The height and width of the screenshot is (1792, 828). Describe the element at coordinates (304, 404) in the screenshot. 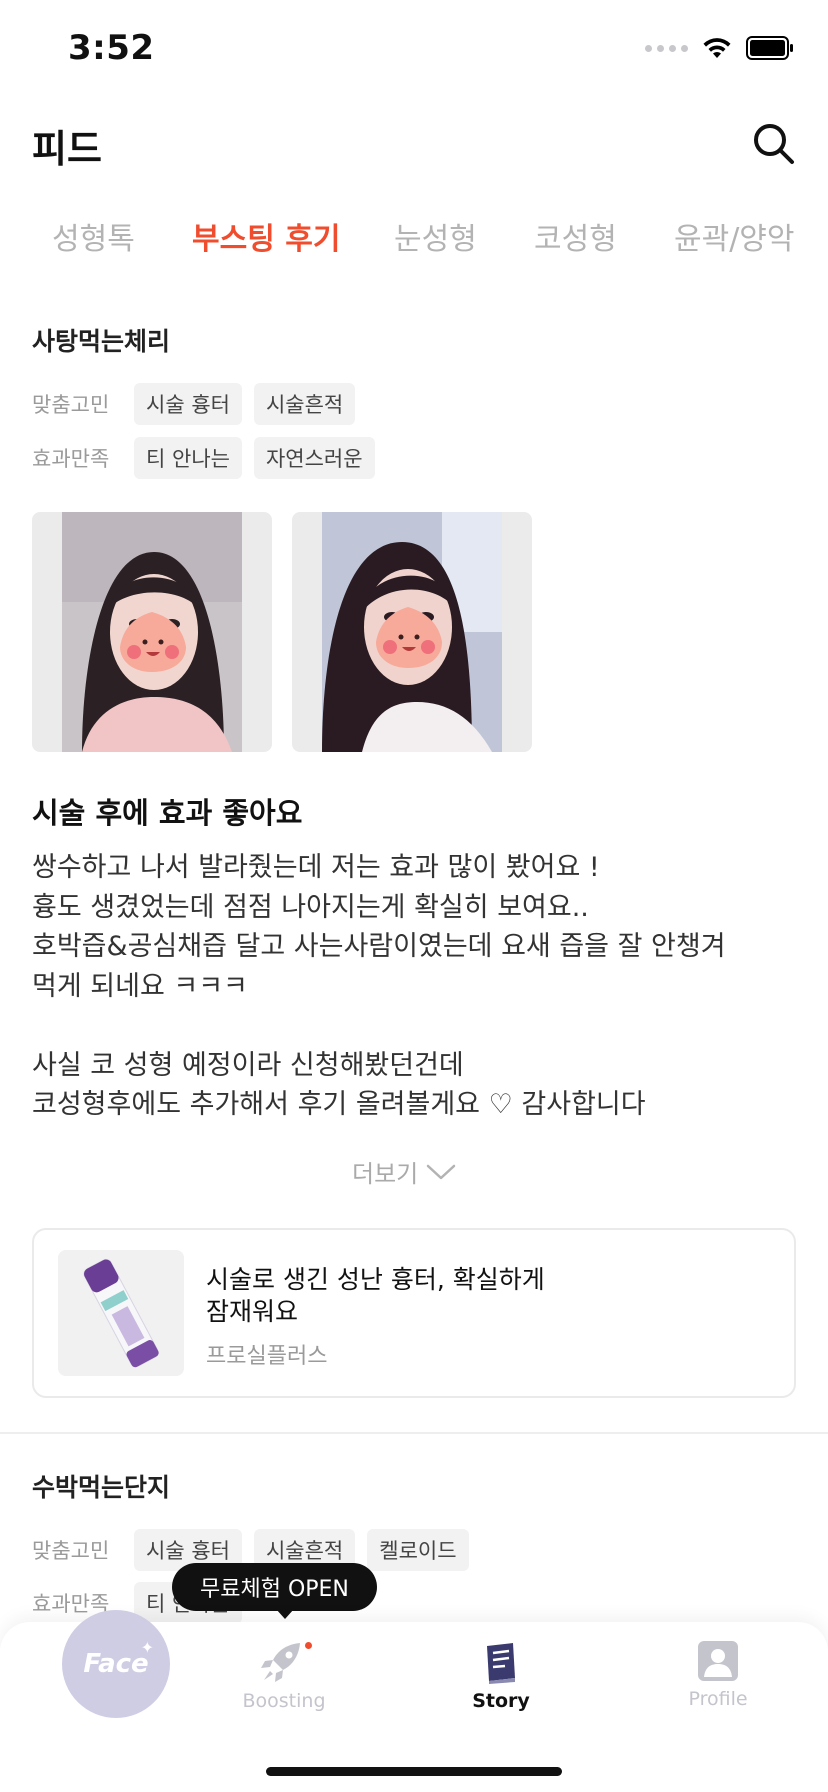

I see `concern-tag: 시술흔적` at that location.